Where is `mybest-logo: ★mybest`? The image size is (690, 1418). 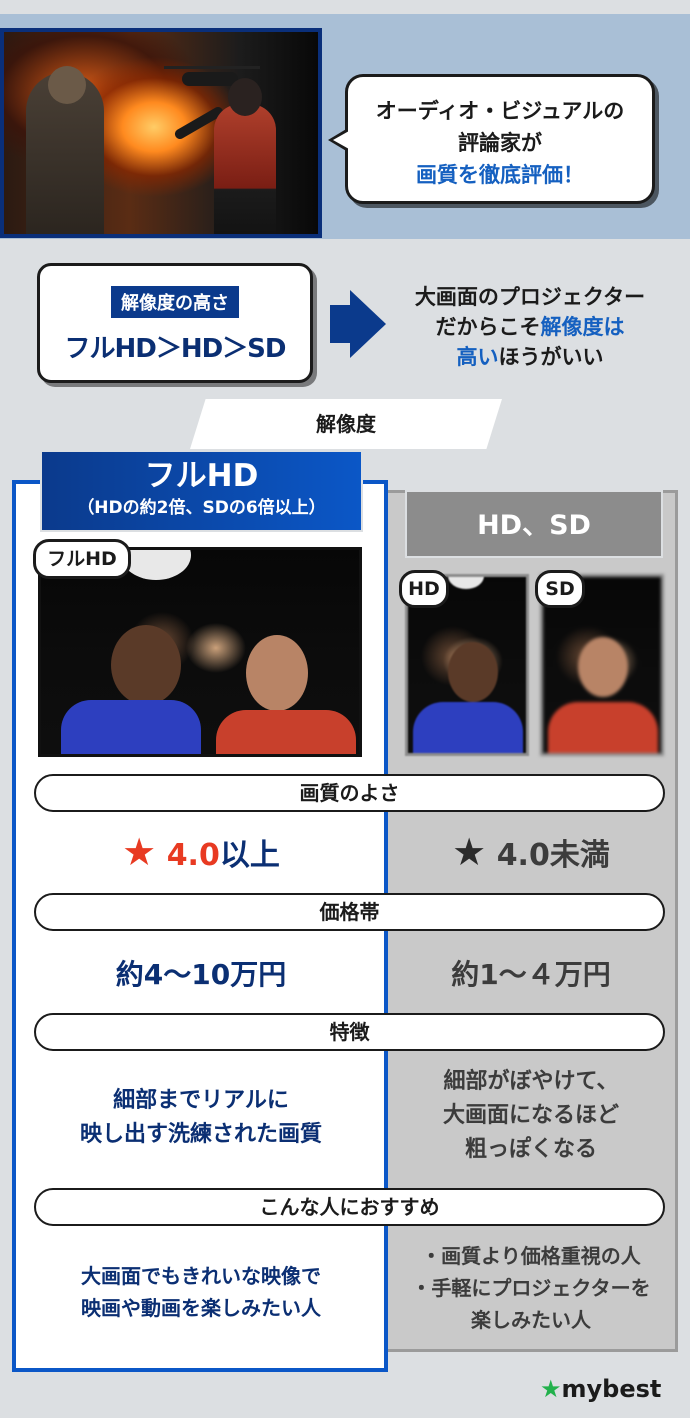
mybest-logo: ★mybest is located at coordinates (600, 1389).